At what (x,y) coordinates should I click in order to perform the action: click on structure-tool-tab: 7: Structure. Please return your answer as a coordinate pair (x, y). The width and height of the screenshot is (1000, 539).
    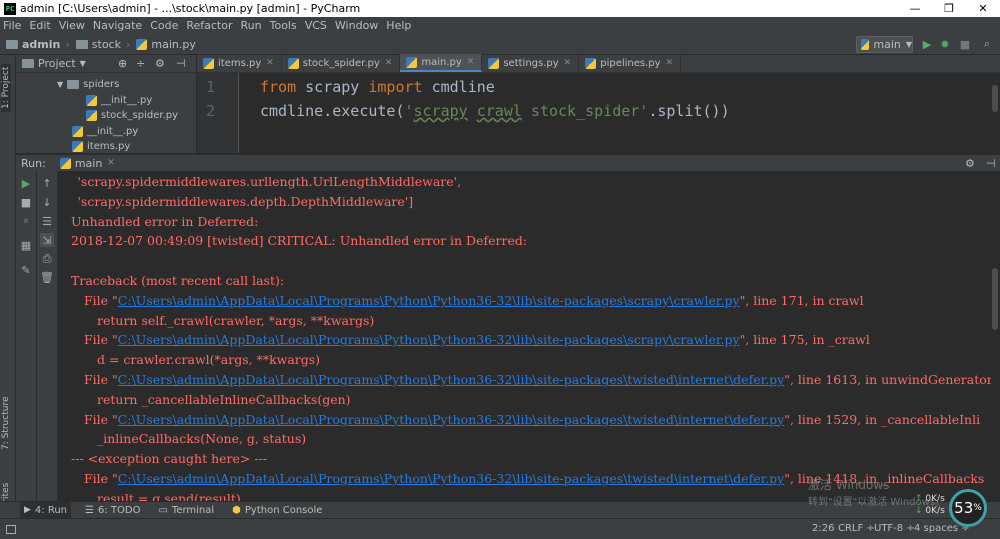
    Looking at the image, I should click on (6, 424).